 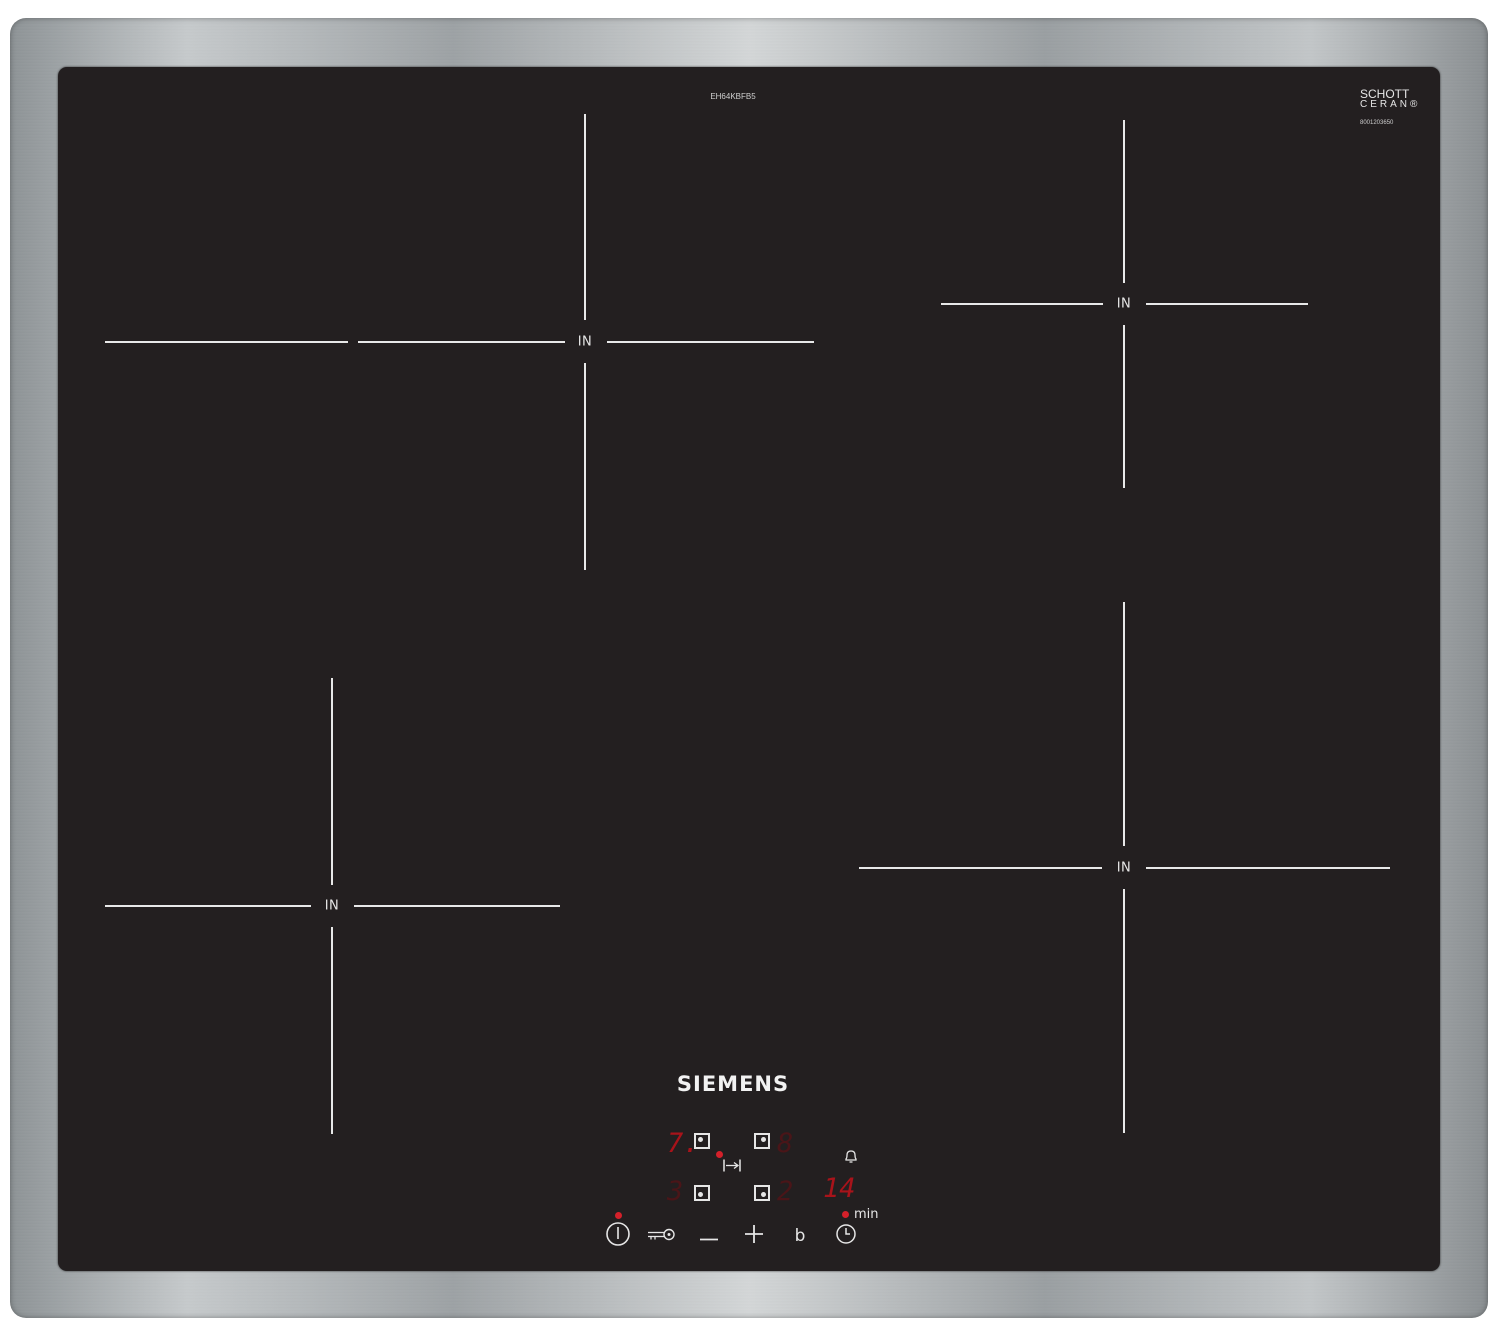 What do you see at coordinates (732, 1167) in the screenshot?
I see `combine-zone-icon` at bounding box center [732, 1167].